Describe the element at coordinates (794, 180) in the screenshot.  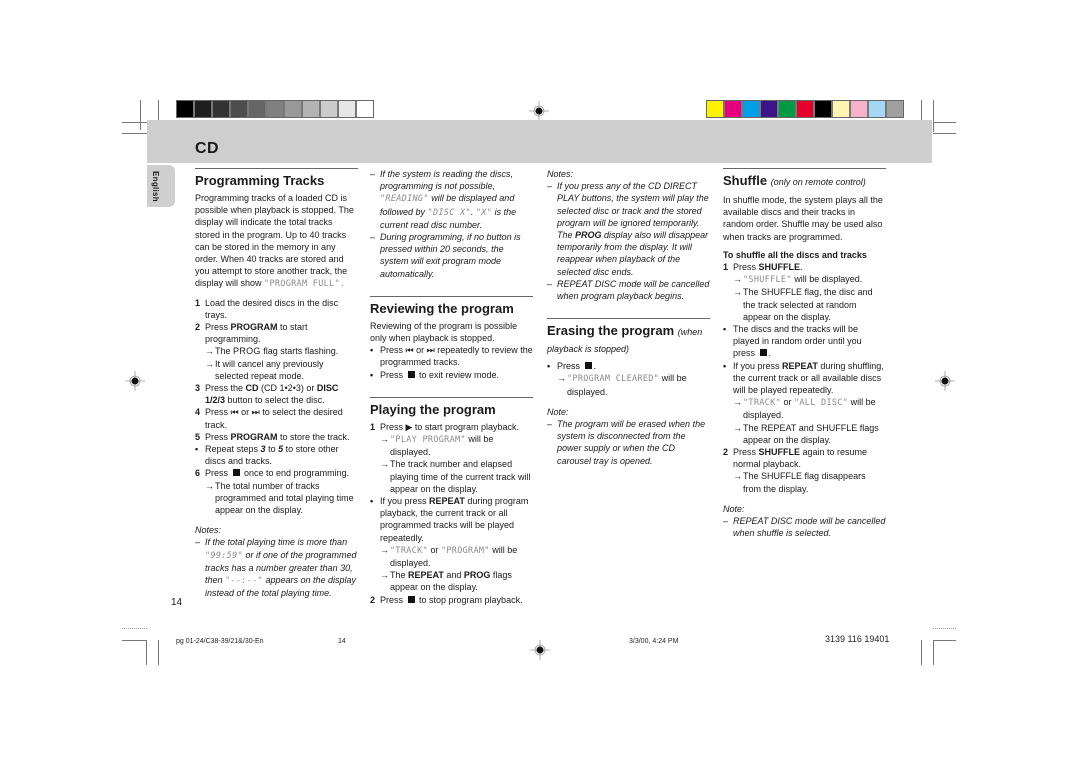
I see `heading-shuffle: Shuffle (only on remote control)` at that location.